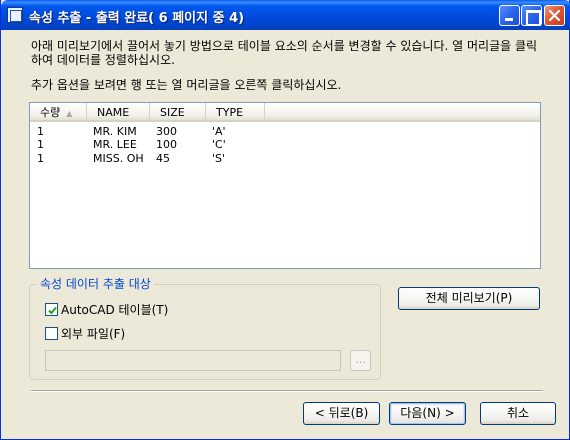 This screenshot has height=440, width=570. Describe the element at coordinates (285, 159) in the screenshot. I see `table-row: 1 MISS. OH 45 'S'` at that location.